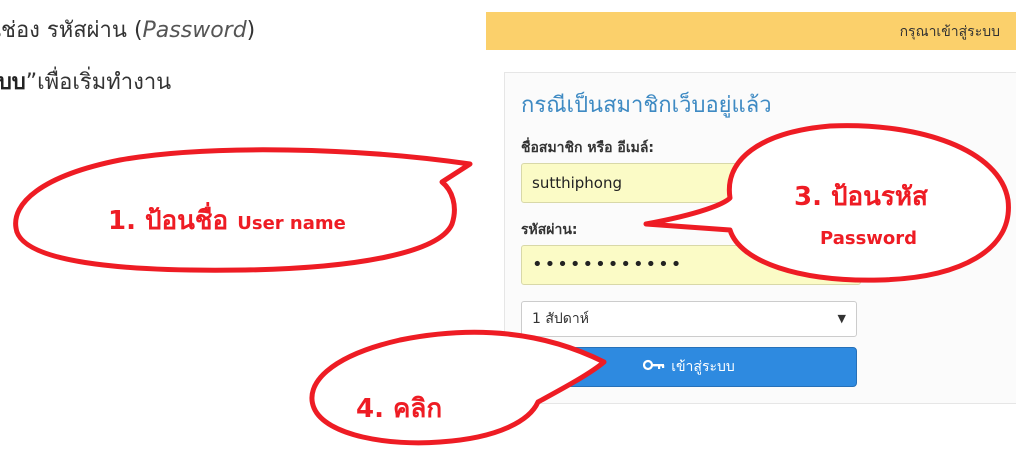 This screenshot has width=1016, height=457. I want to click on callout-3-main: 3. ป้อนรหัส, so click(861, 197).